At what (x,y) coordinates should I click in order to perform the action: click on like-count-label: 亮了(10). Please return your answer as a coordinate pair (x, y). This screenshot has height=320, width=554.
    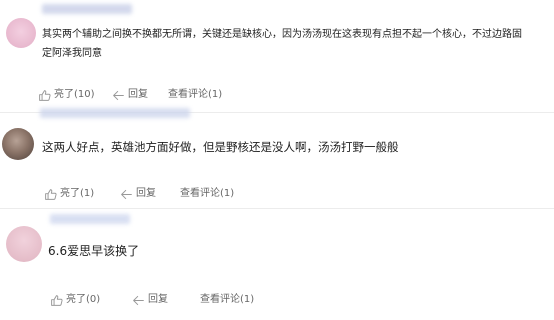
    Looking at the image, I should click on (74, 94).